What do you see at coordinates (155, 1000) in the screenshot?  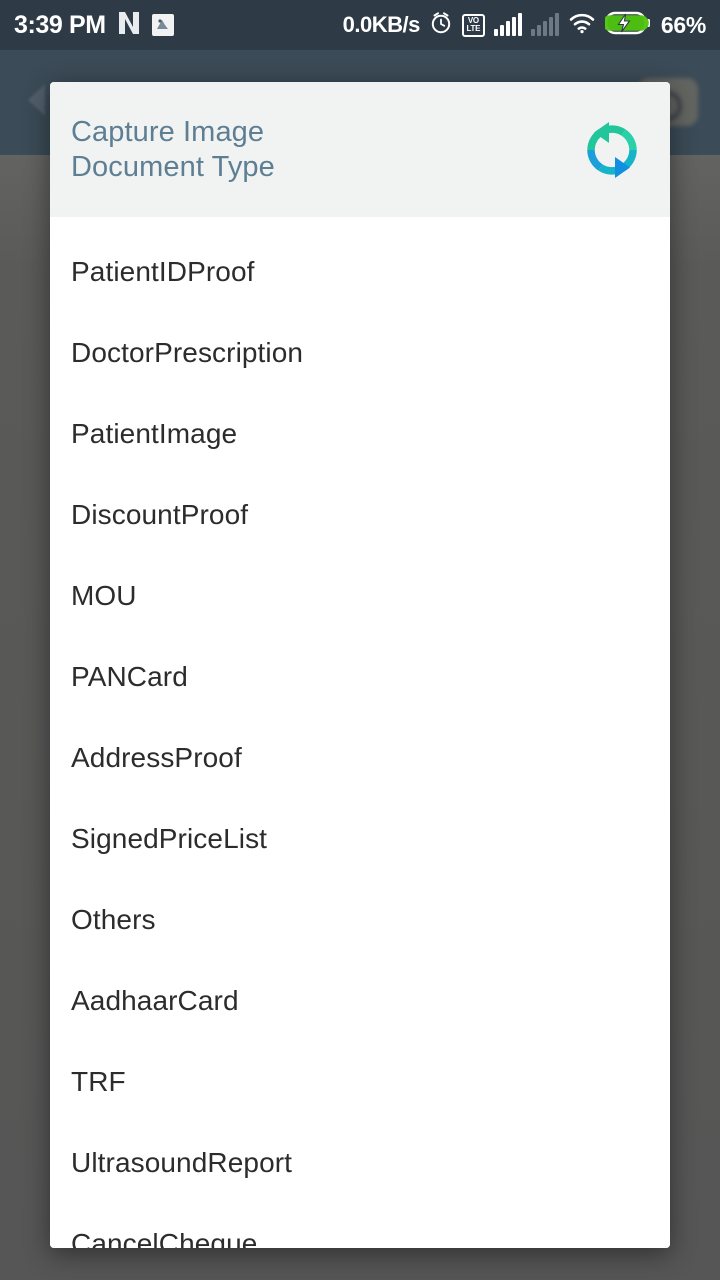 I see `list-item-label: AadhaarCard` at bounding box center [155, 1000].